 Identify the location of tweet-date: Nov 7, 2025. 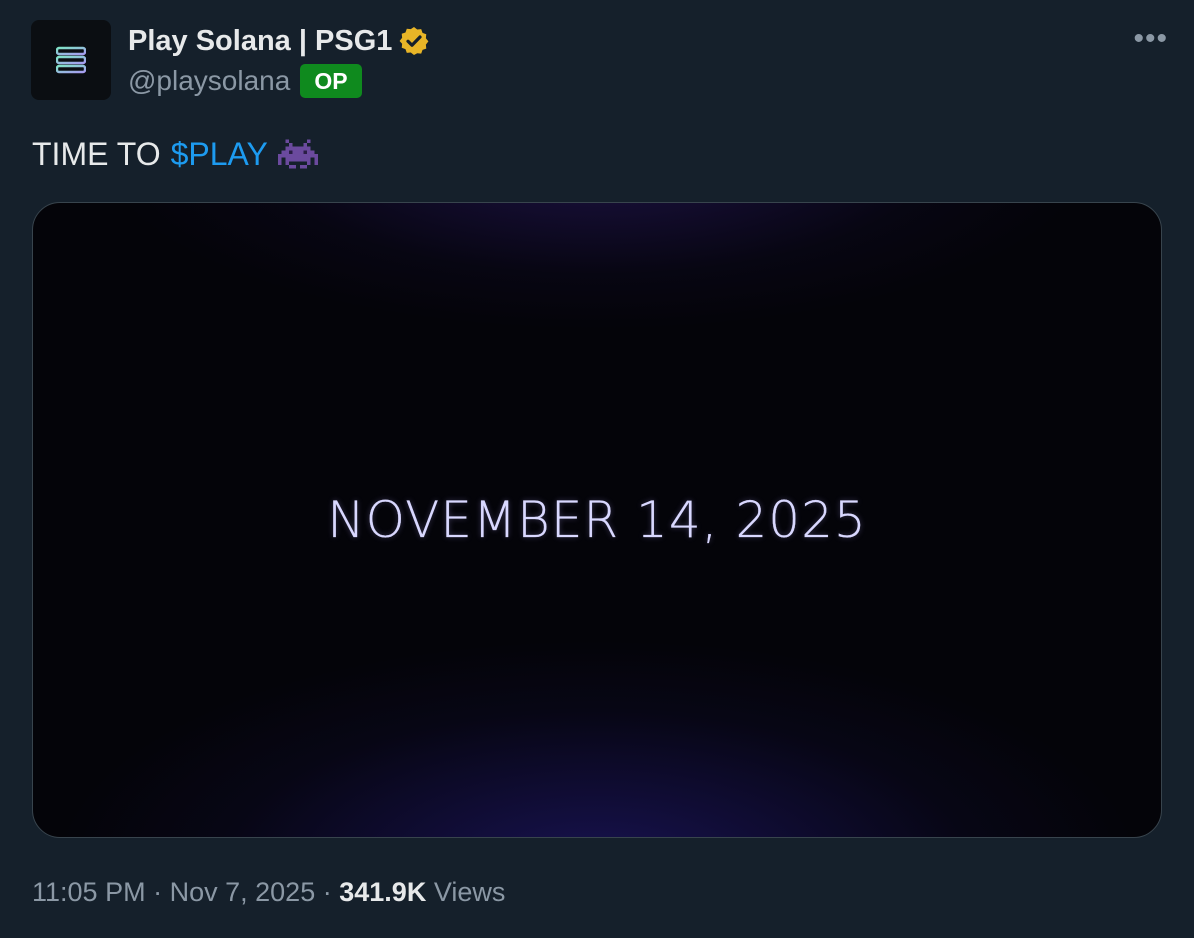
(243, 892).